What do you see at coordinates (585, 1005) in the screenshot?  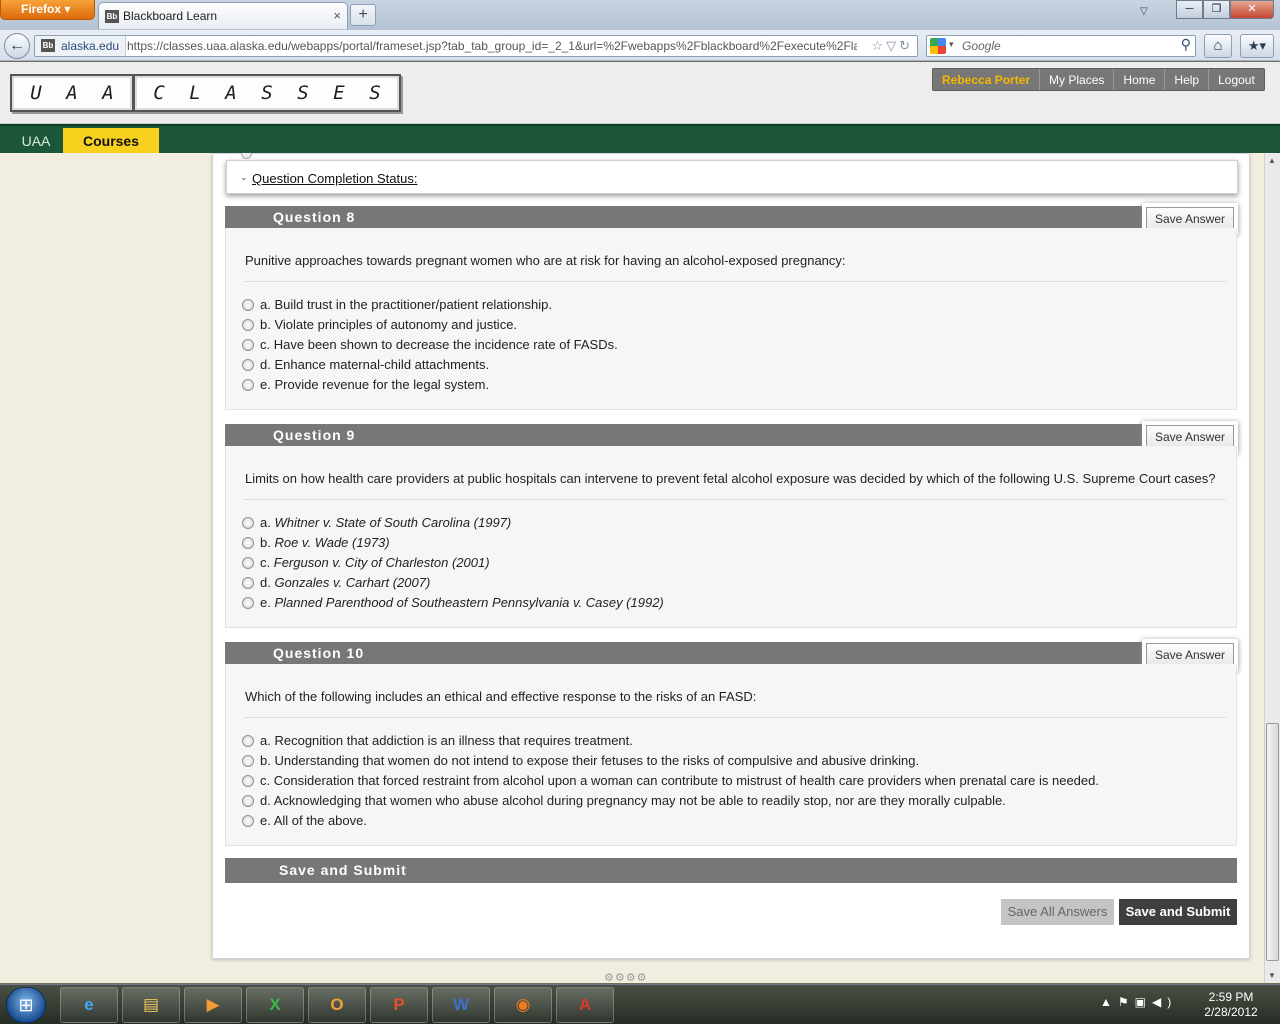 I see `acrobat-icon: A` at bounding box center [585, 1005].